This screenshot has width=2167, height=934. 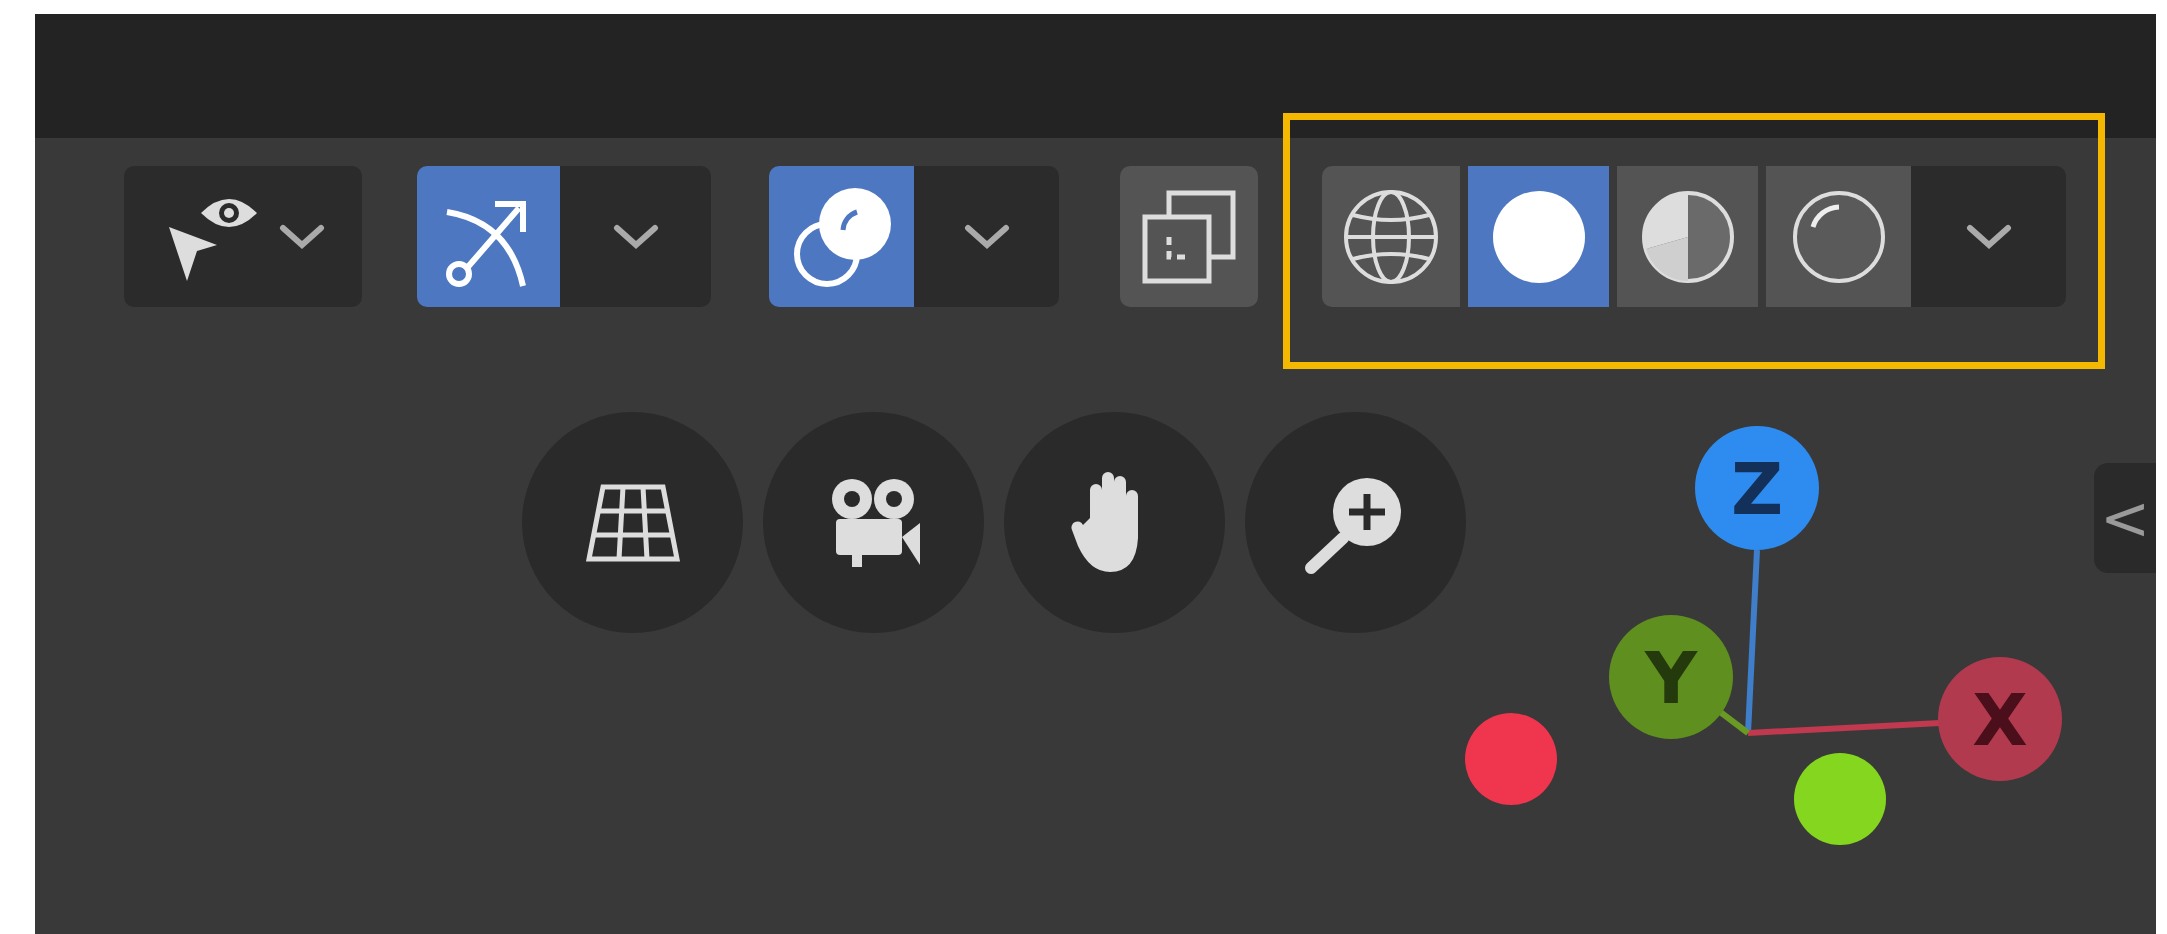 I want to click on axis-label: X, so click(x=2000, y=720).